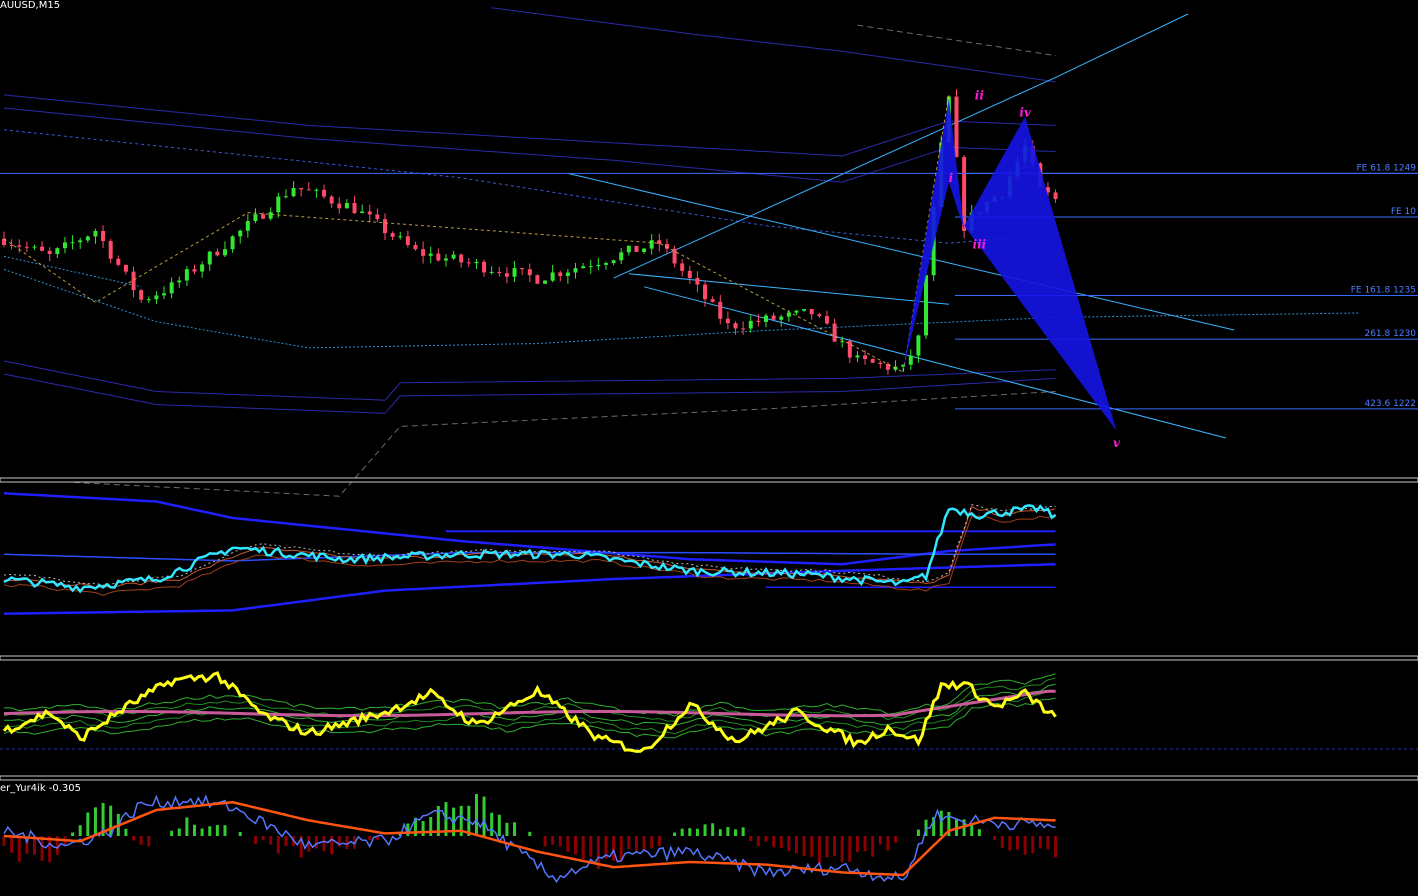  I want to click on histogram-panel, so click(530, 839).